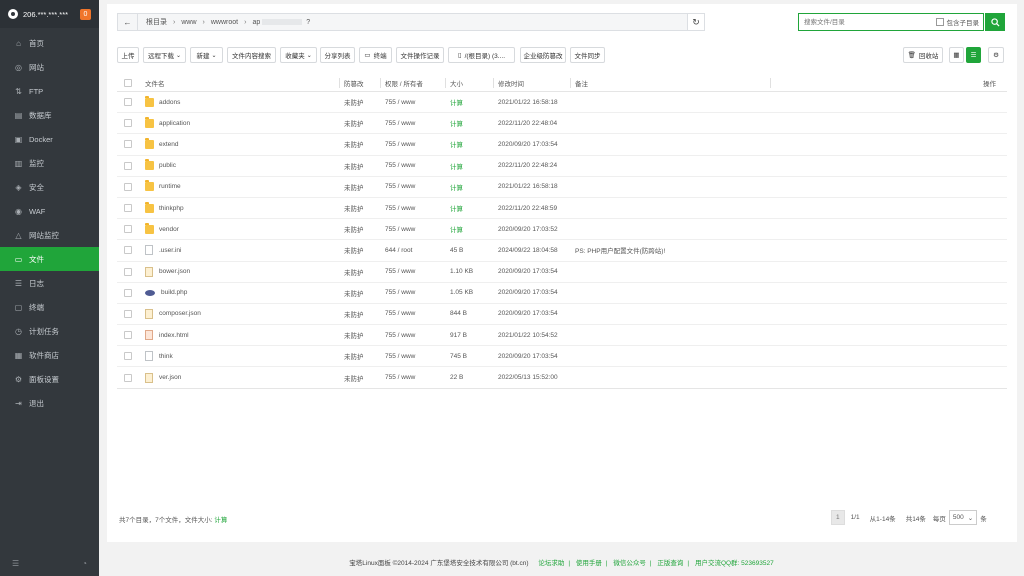 The width and height of the screenshot is (1024, 576). What do you see at coordinates (49, 331) in the screenshot?
I see `sidebar-item: ◷ 计划任务` at bounding box center [49, 331].